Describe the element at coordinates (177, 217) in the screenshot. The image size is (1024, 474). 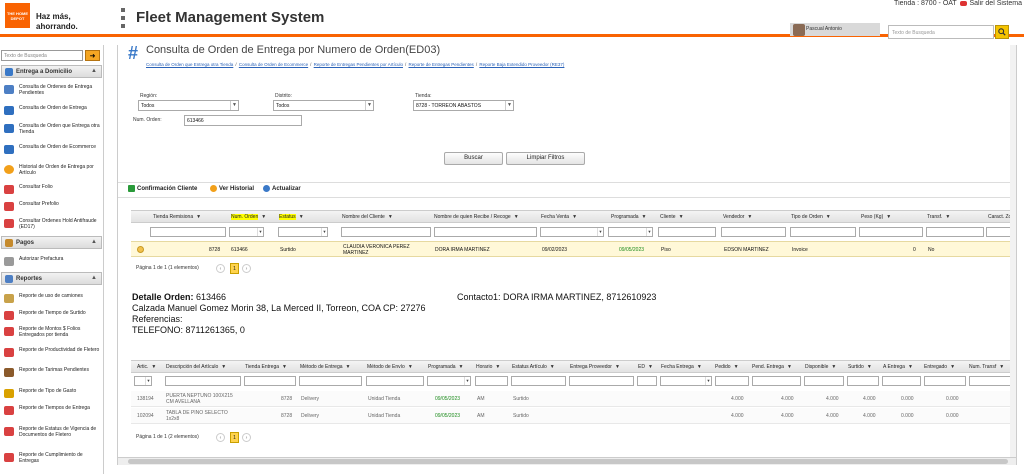
I see `col-header: Tienda Remisiona ▼` at that location.